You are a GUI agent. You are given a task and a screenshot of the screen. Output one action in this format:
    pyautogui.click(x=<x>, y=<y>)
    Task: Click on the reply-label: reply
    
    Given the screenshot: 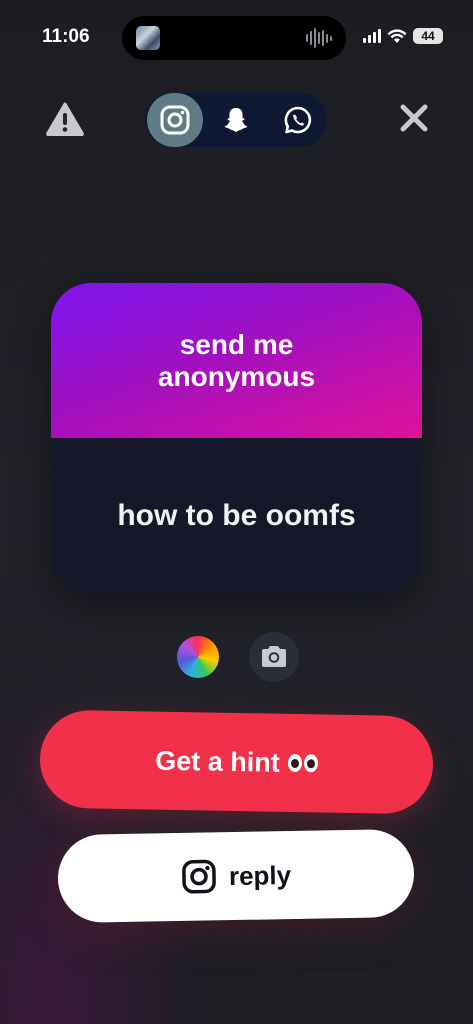 What is the action you would take?
    pyautogui.click(x=260, y=875)
    